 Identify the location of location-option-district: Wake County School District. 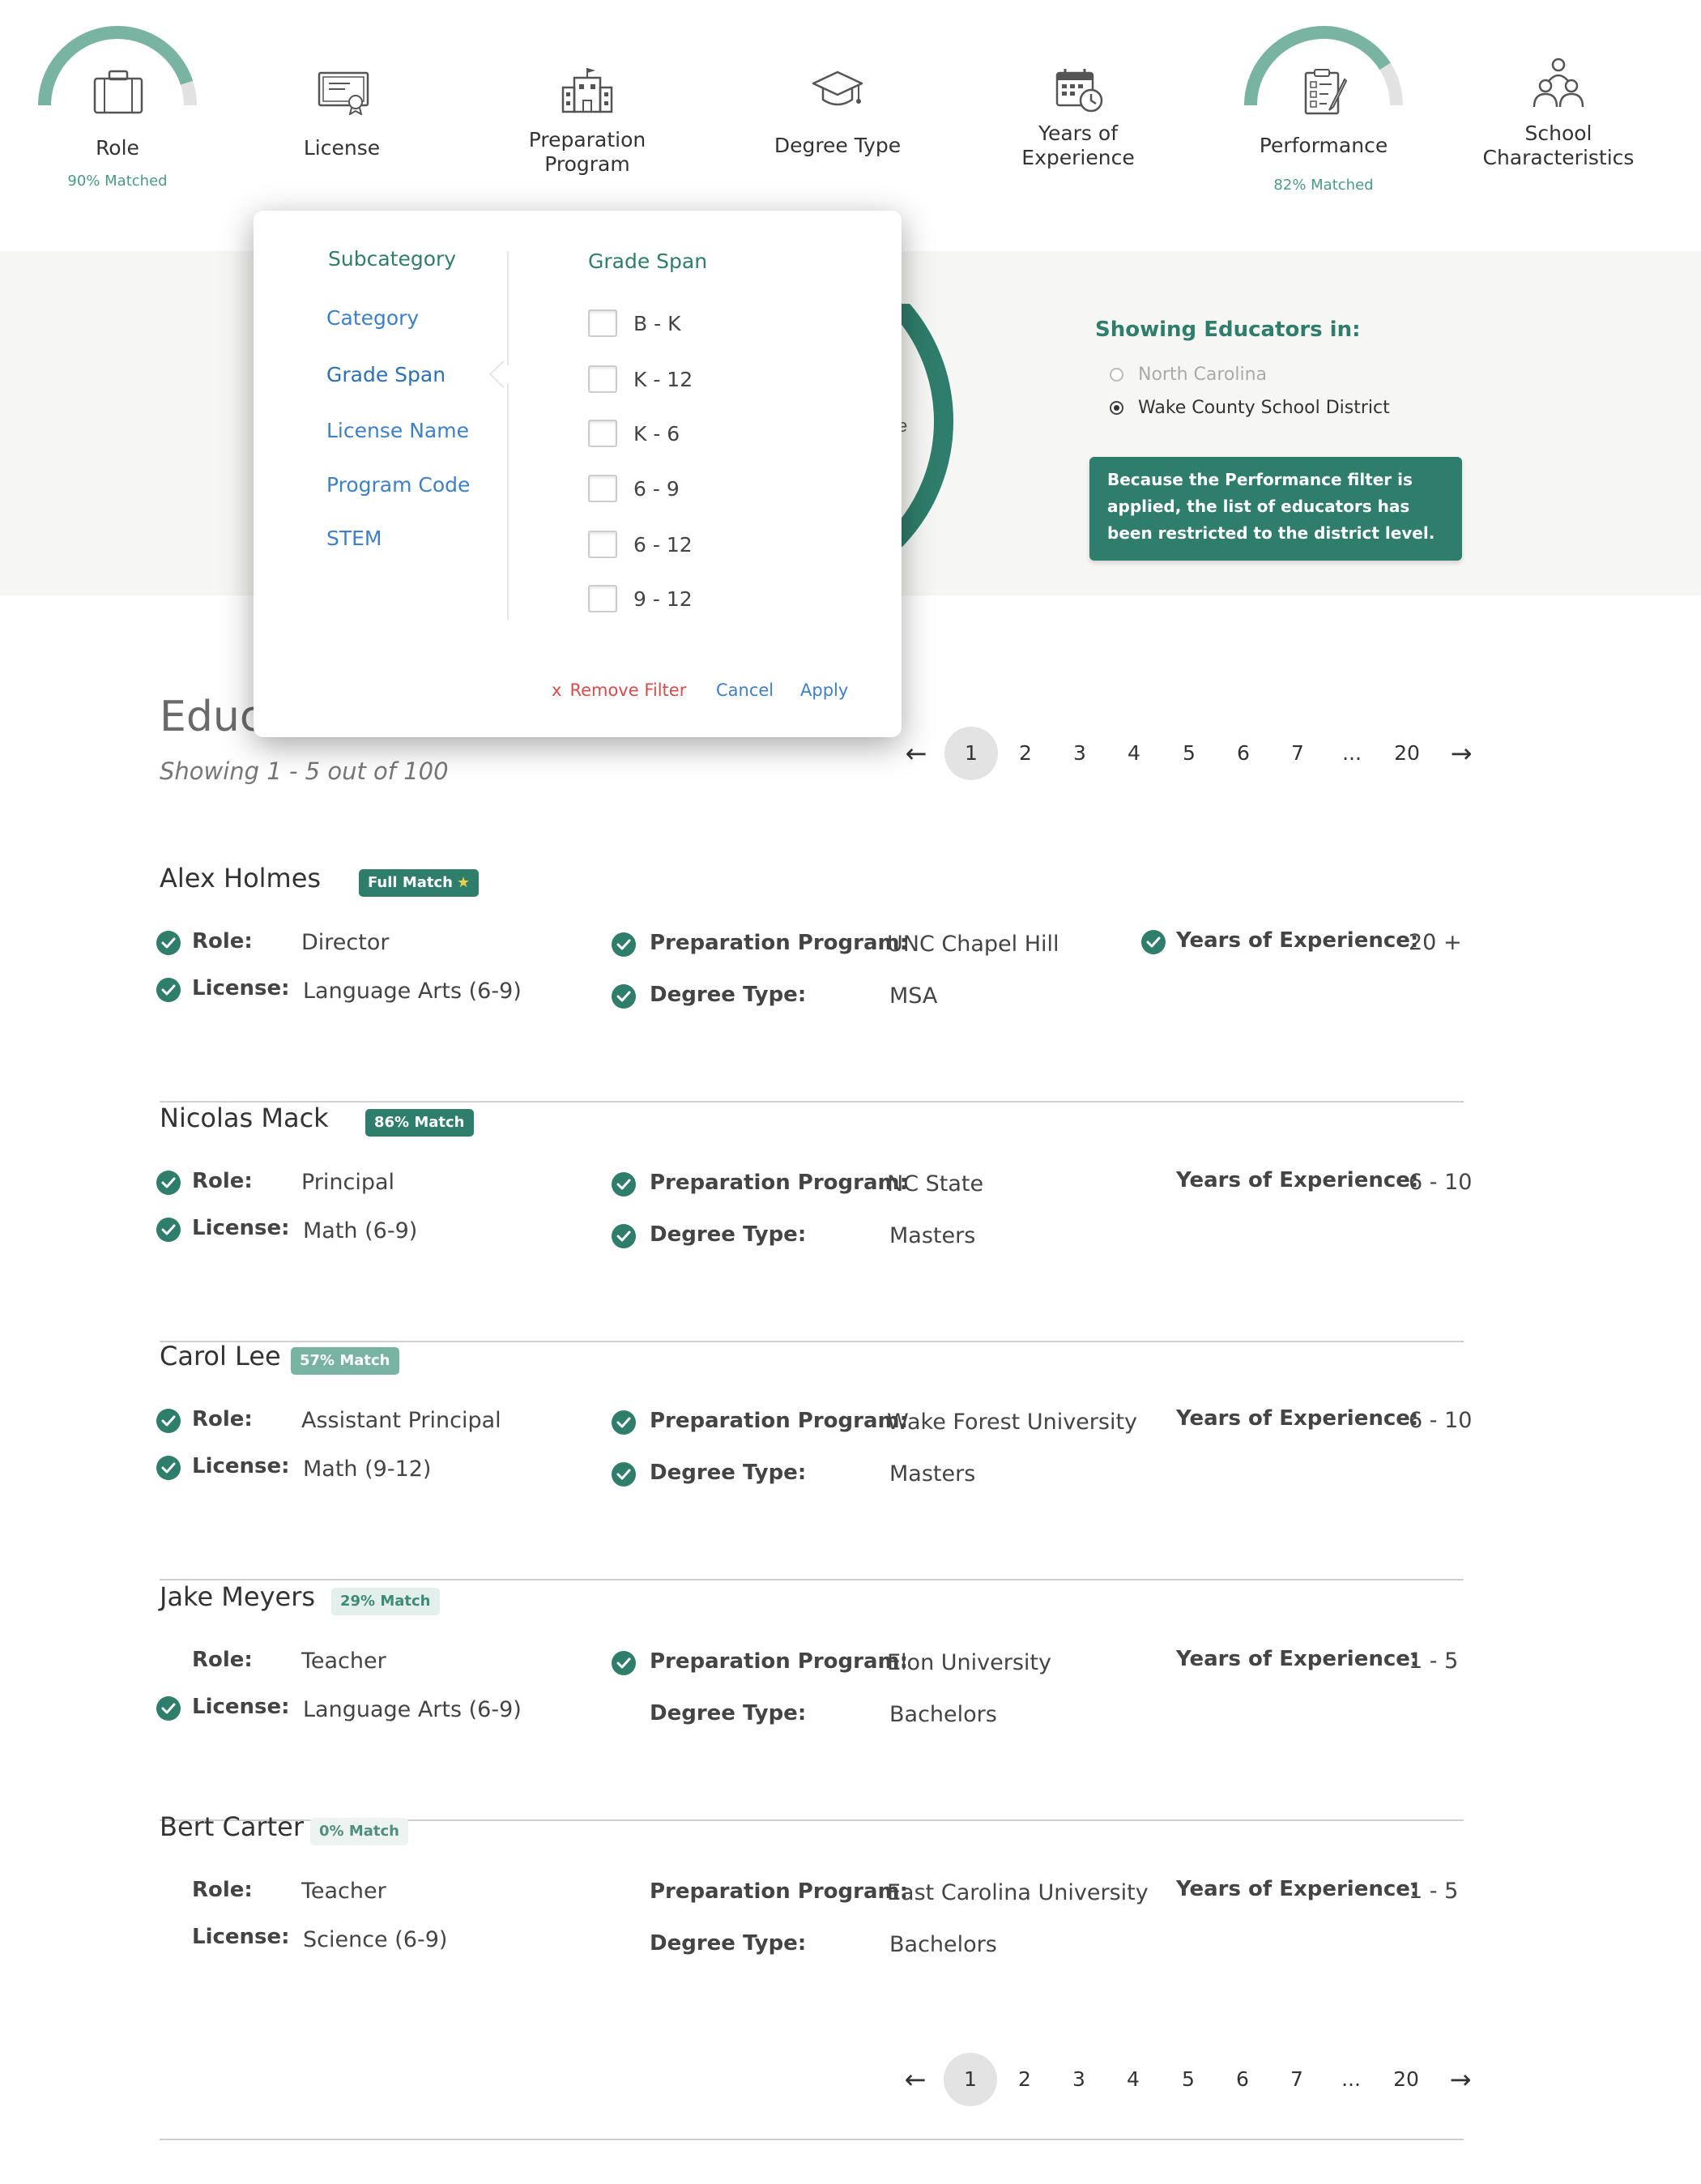
(1250, 408).